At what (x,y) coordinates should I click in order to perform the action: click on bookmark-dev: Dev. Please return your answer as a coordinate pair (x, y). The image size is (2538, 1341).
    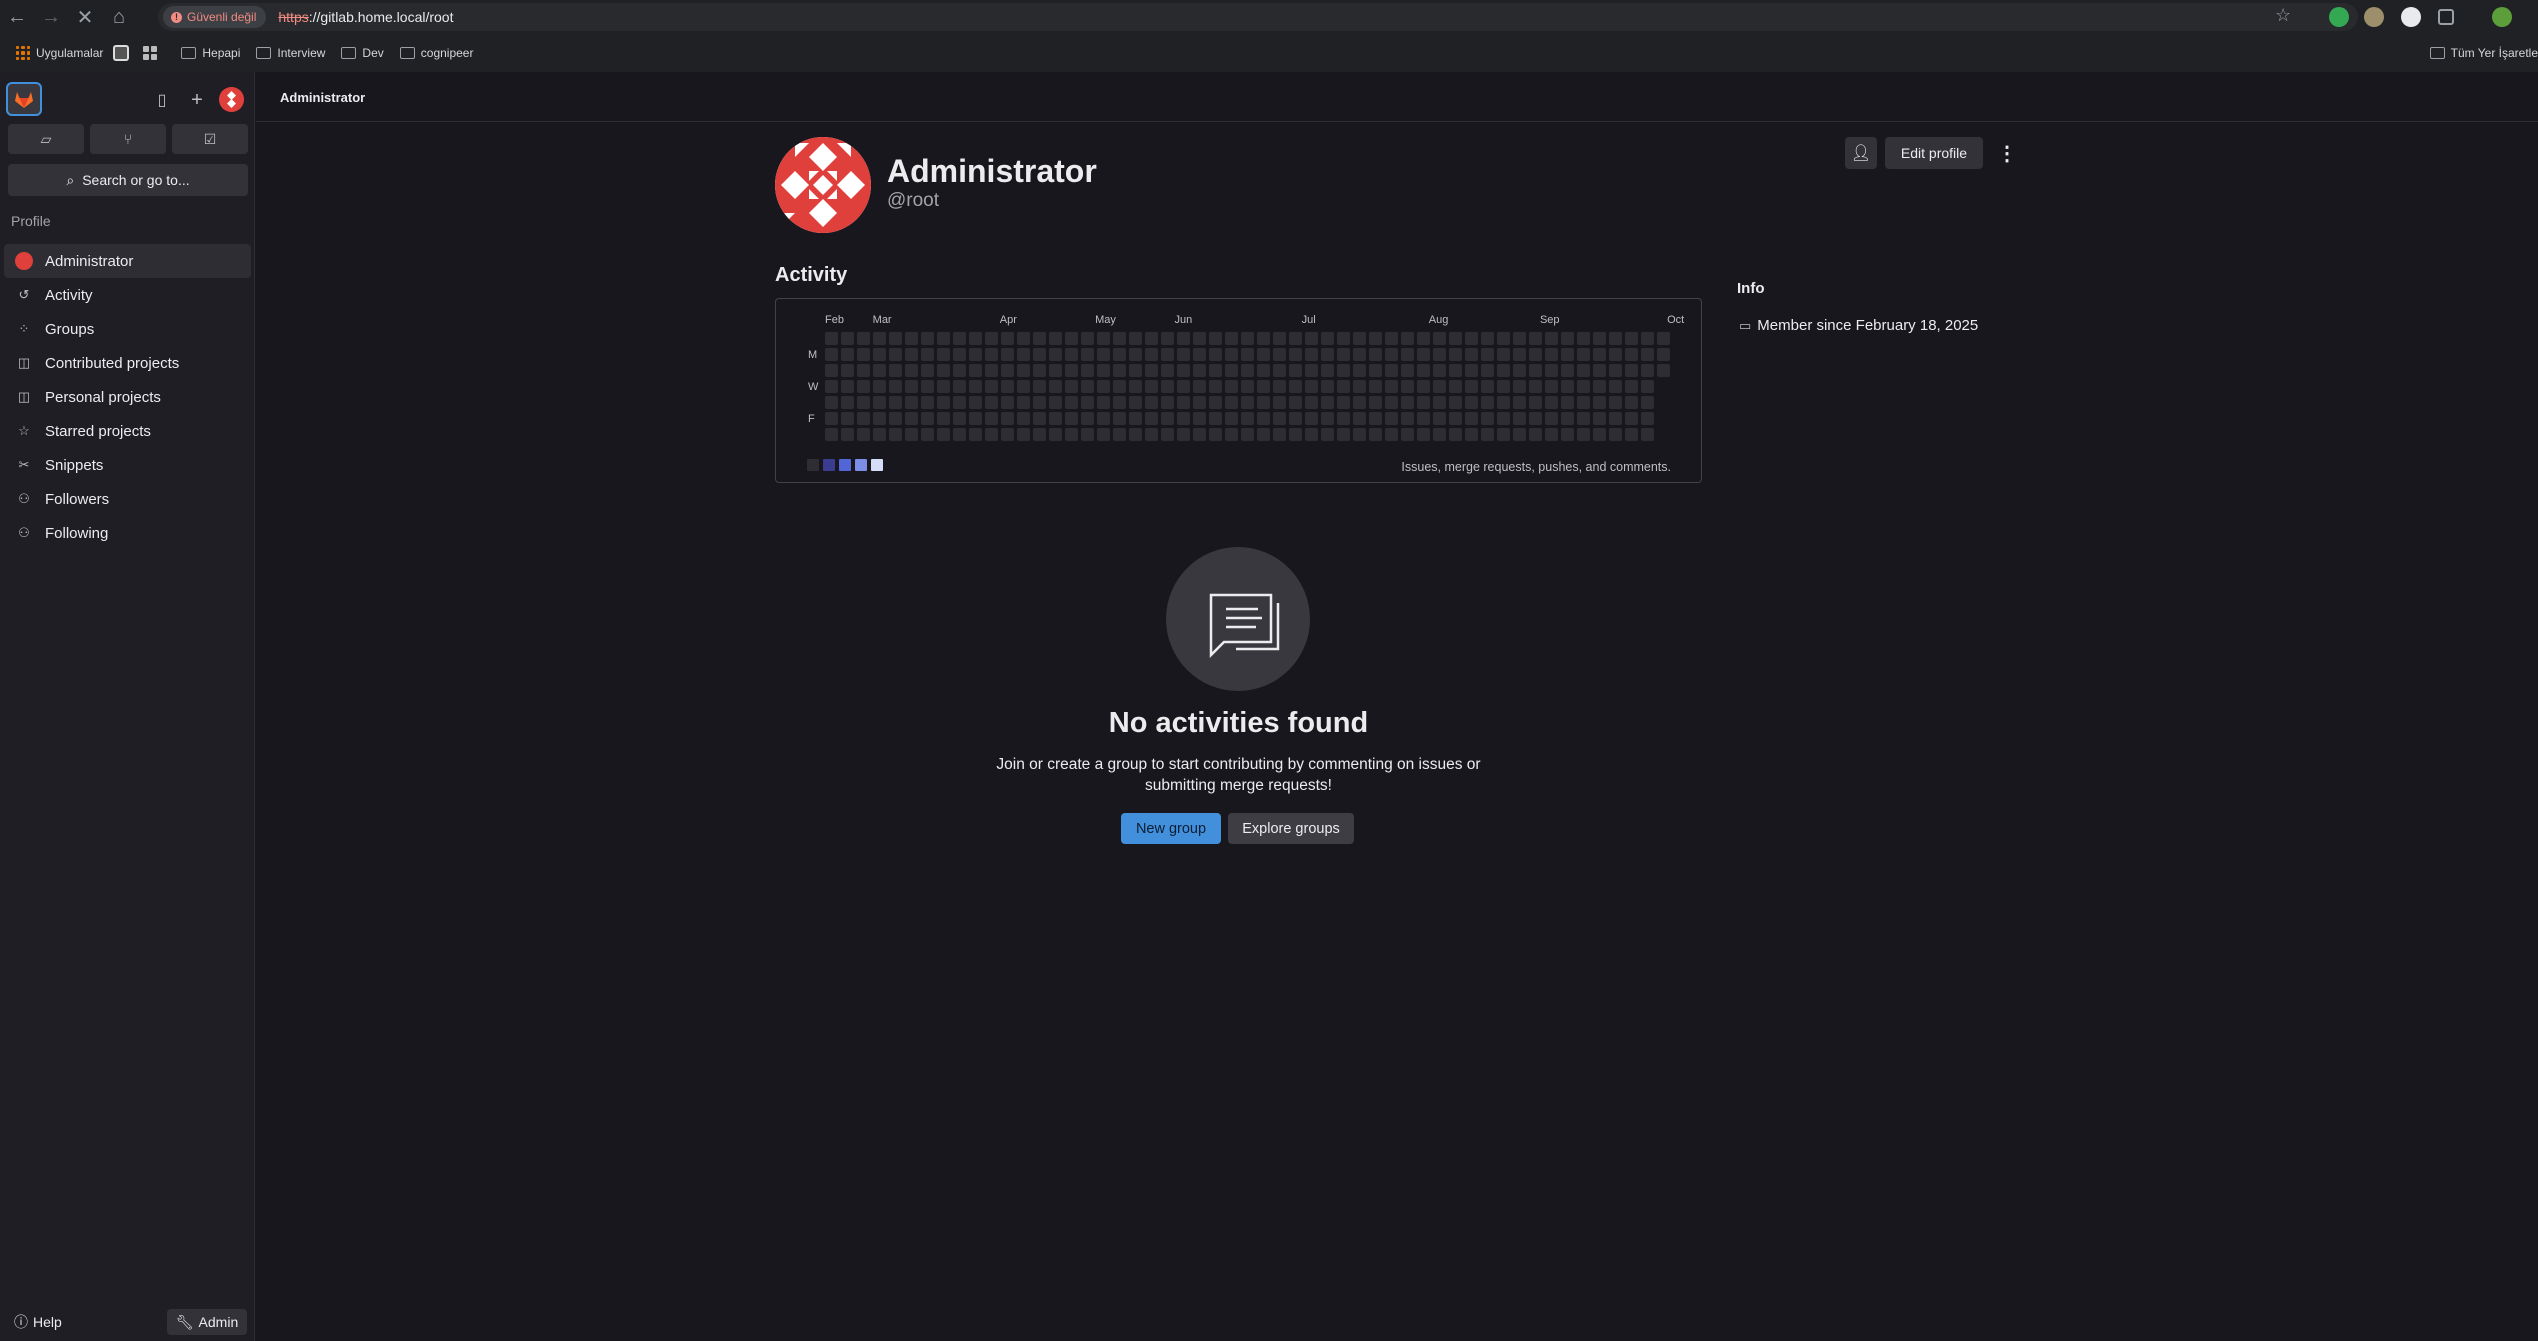
    Looking at the image, I should click on (362, 53).